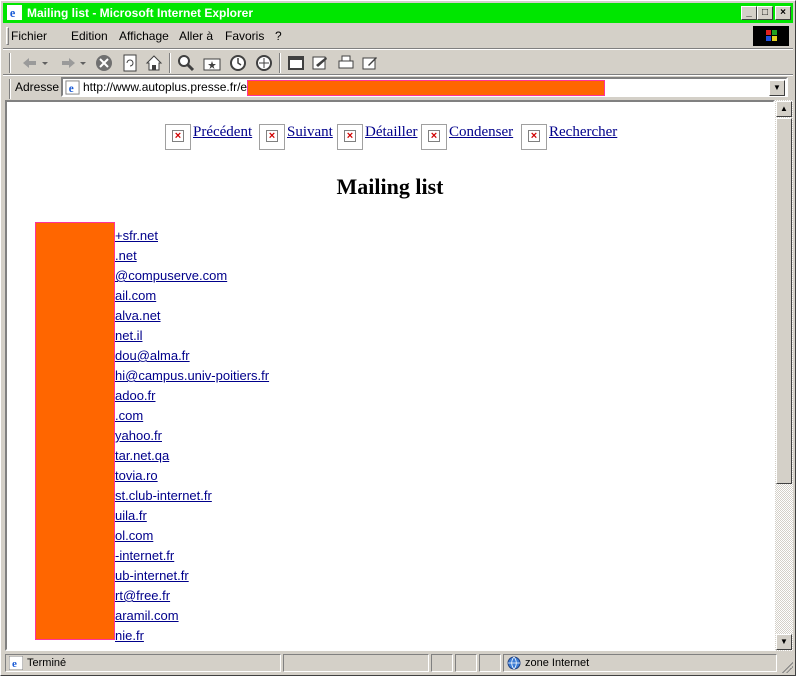 Image resolution: width=796 pixels, height=676 pixels. I want to click on zone-text: zone Internet, so click(557, 663).